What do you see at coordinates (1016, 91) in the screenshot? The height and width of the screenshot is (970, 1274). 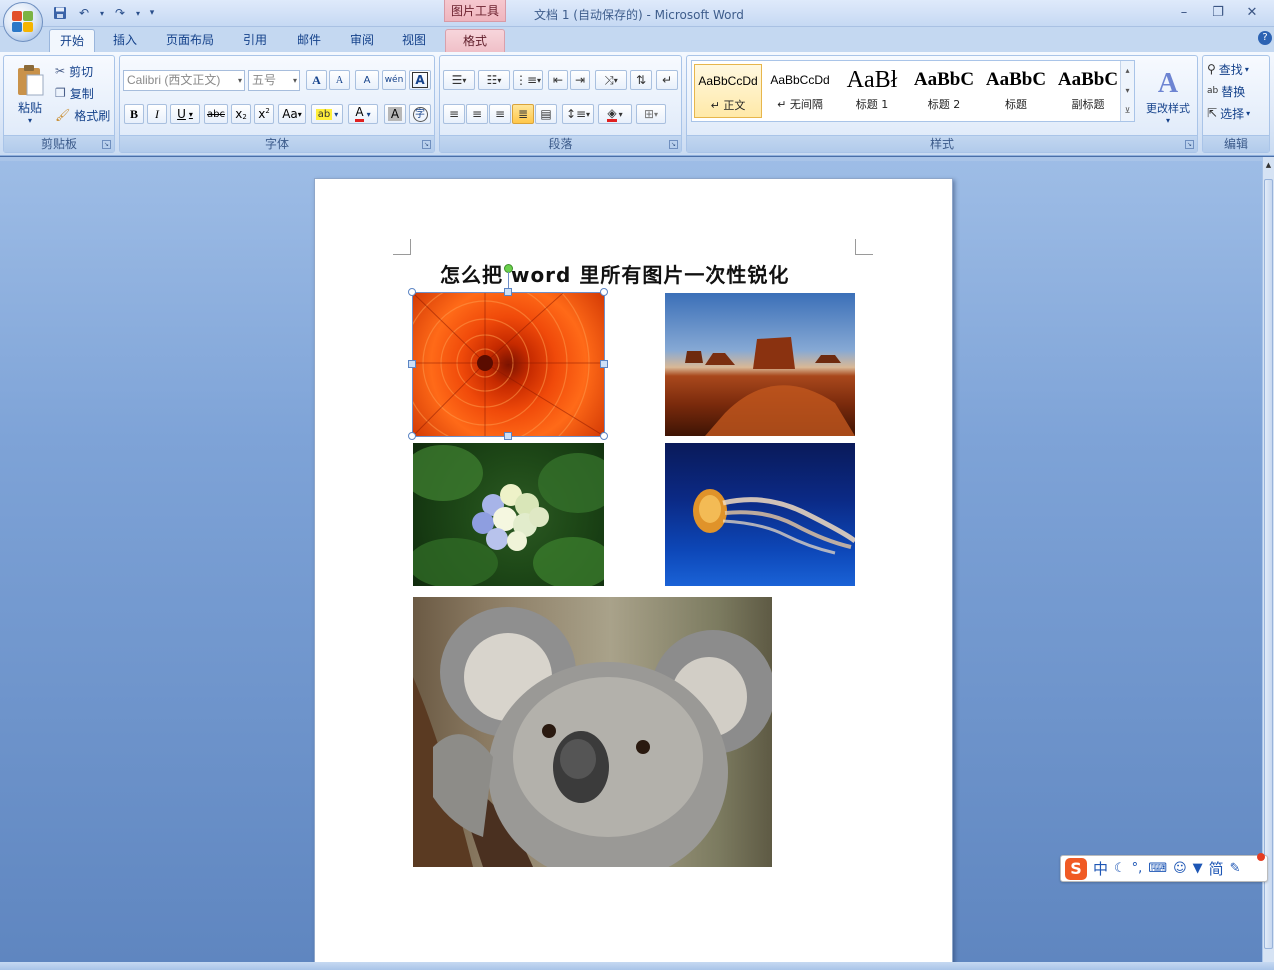 I see `style-item-title: AaBbC 标题` at bounding box center [1016, 91].